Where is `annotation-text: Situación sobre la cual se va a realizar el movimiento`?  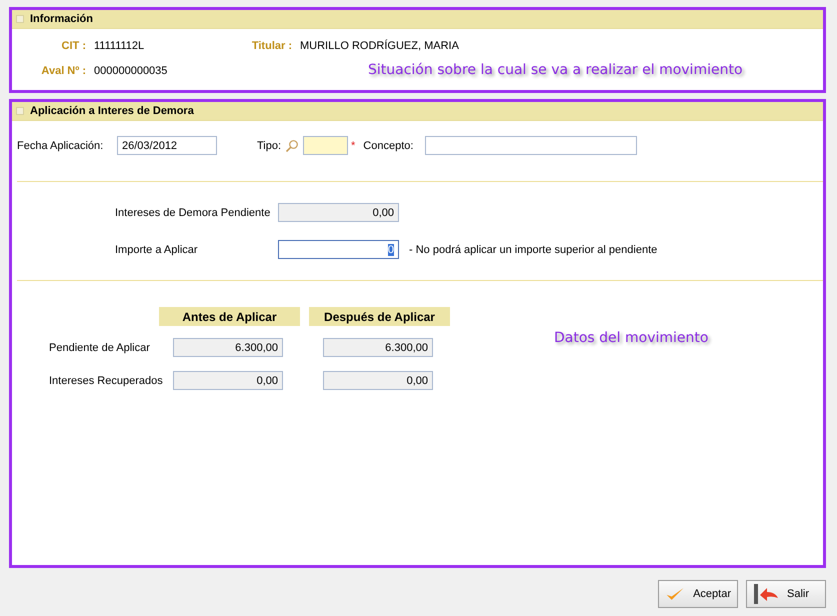
annotation-text: Situación sobre la cual se va a realizar el movimiento is located at coordinates (555, 70).